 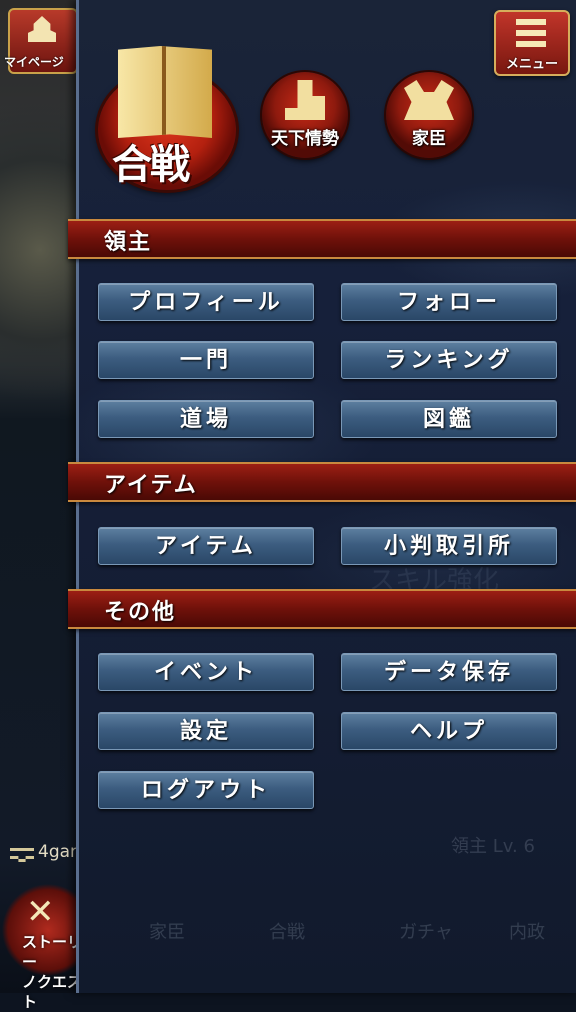 I want to click on castle-icon, so click(x=42, y=29).